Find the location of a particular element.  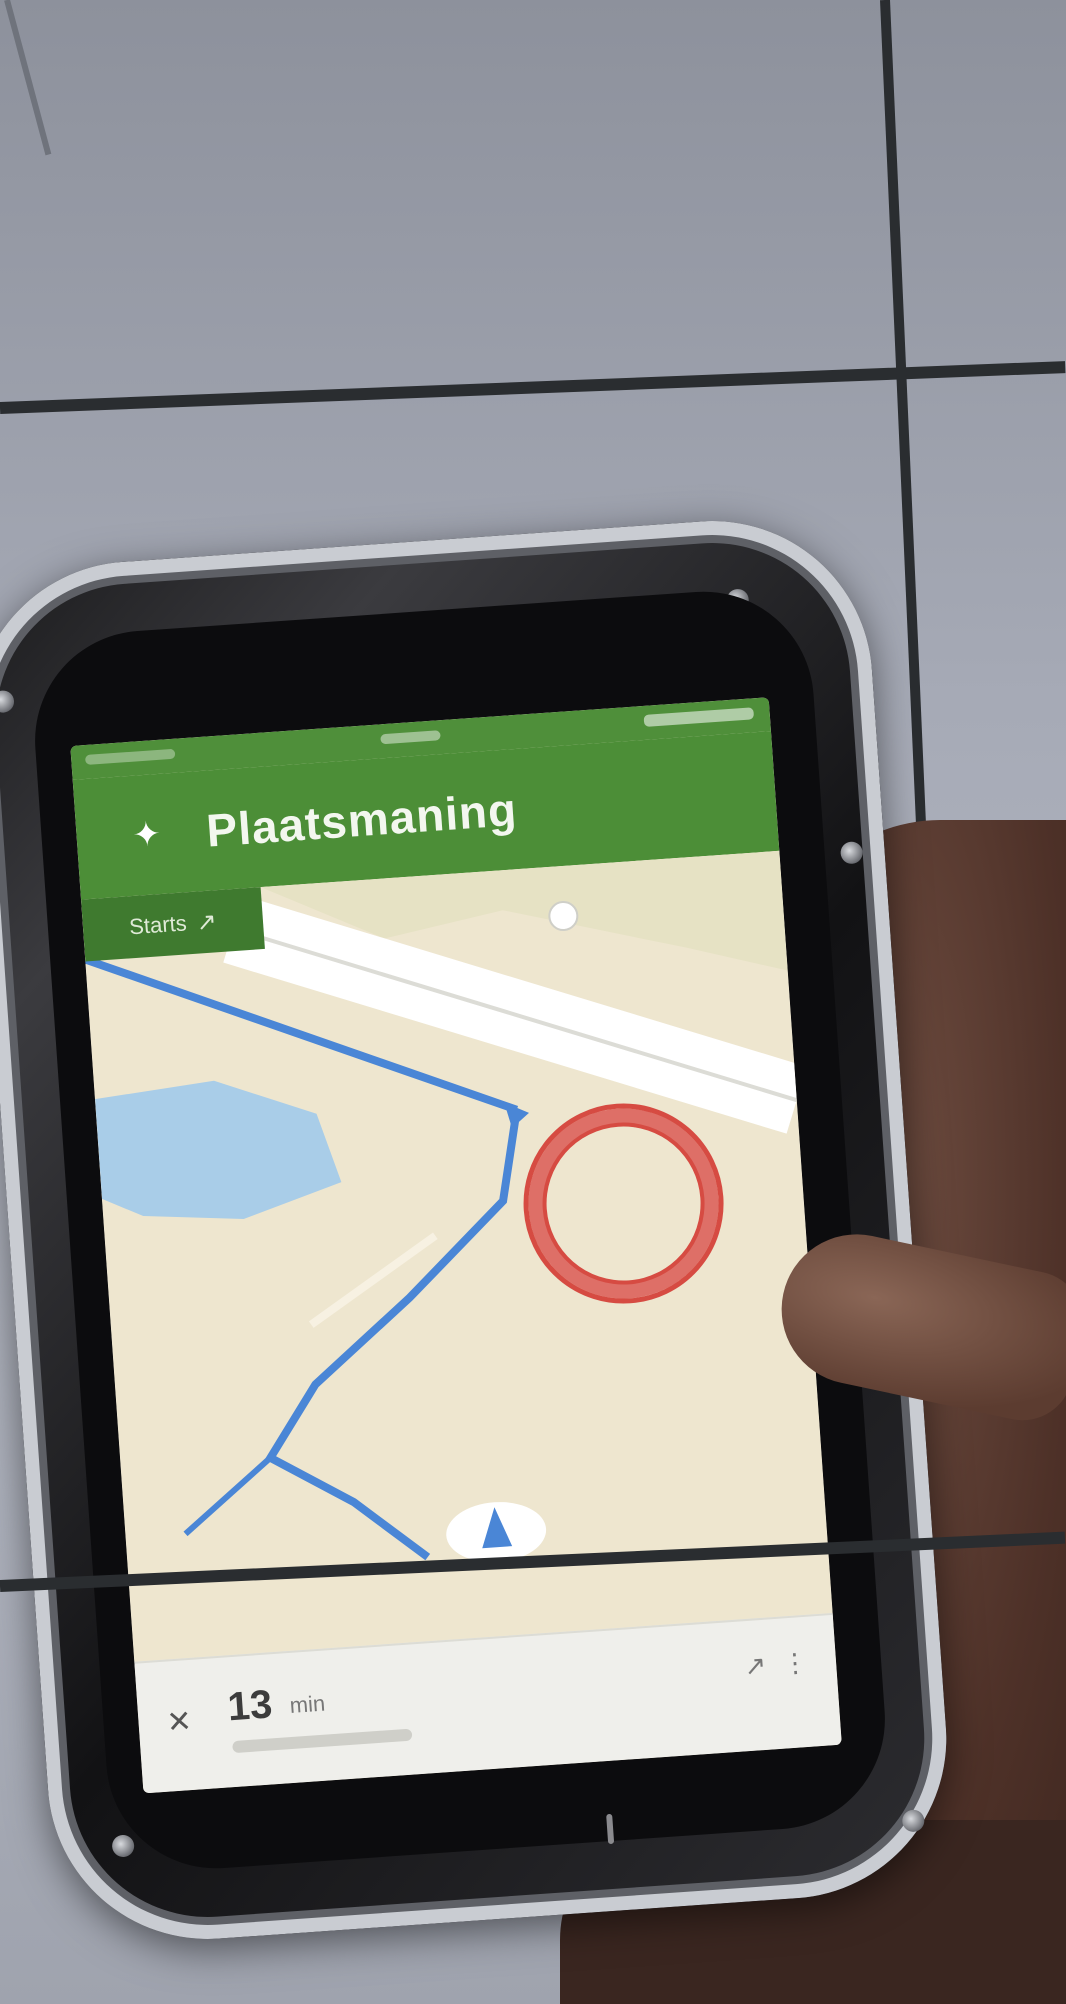

eta-details is located at coordinates (322, 1741).